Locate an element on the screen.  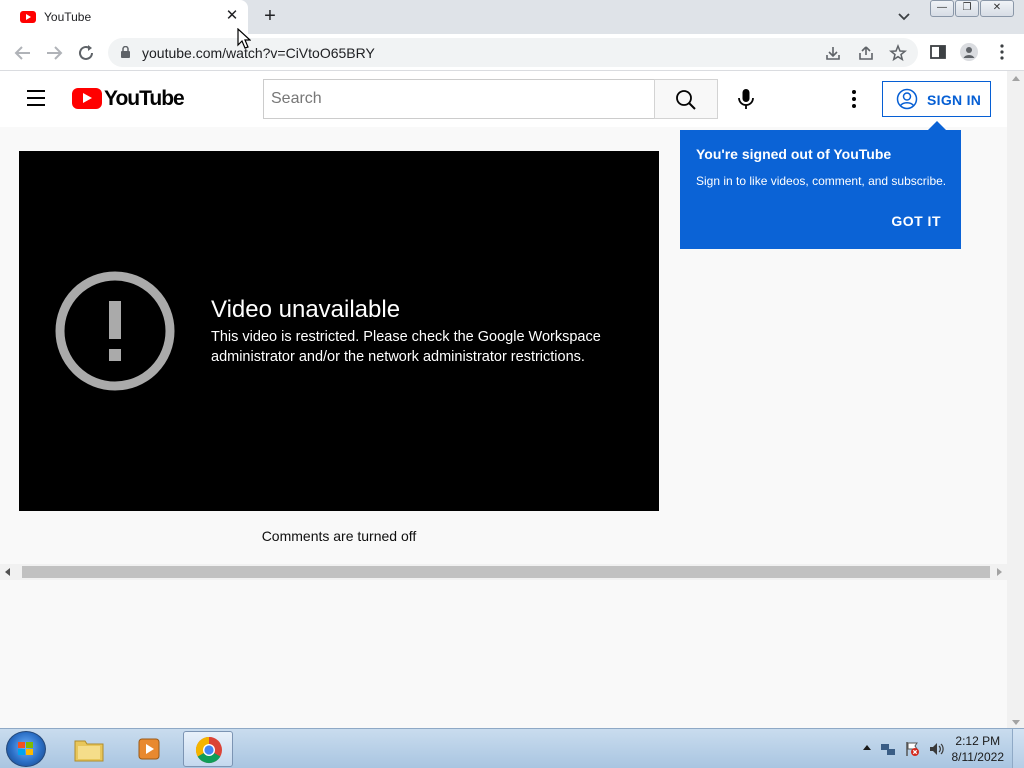
kebab-icon is located at coordinates (854, 99).